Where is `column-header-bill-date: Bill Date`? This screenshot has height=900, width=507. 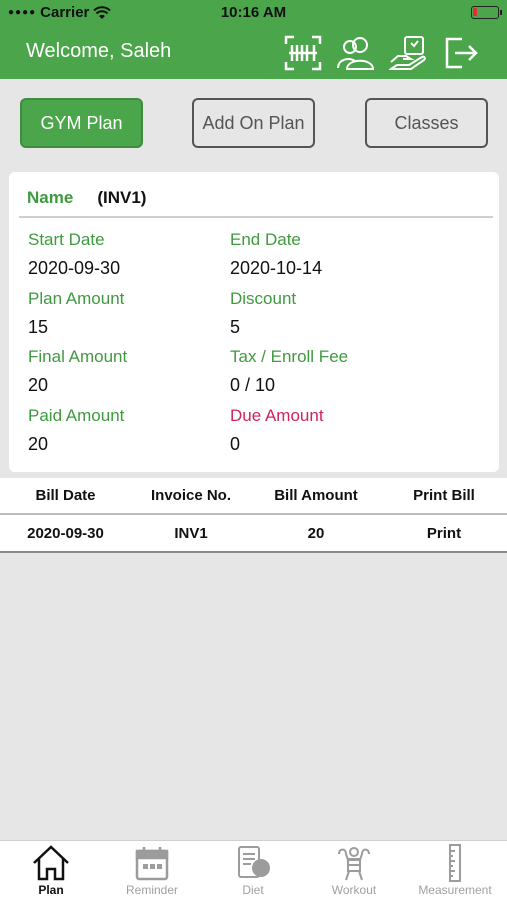 column-header-bill-date: Bill Date is located at coordinates (65, 495).